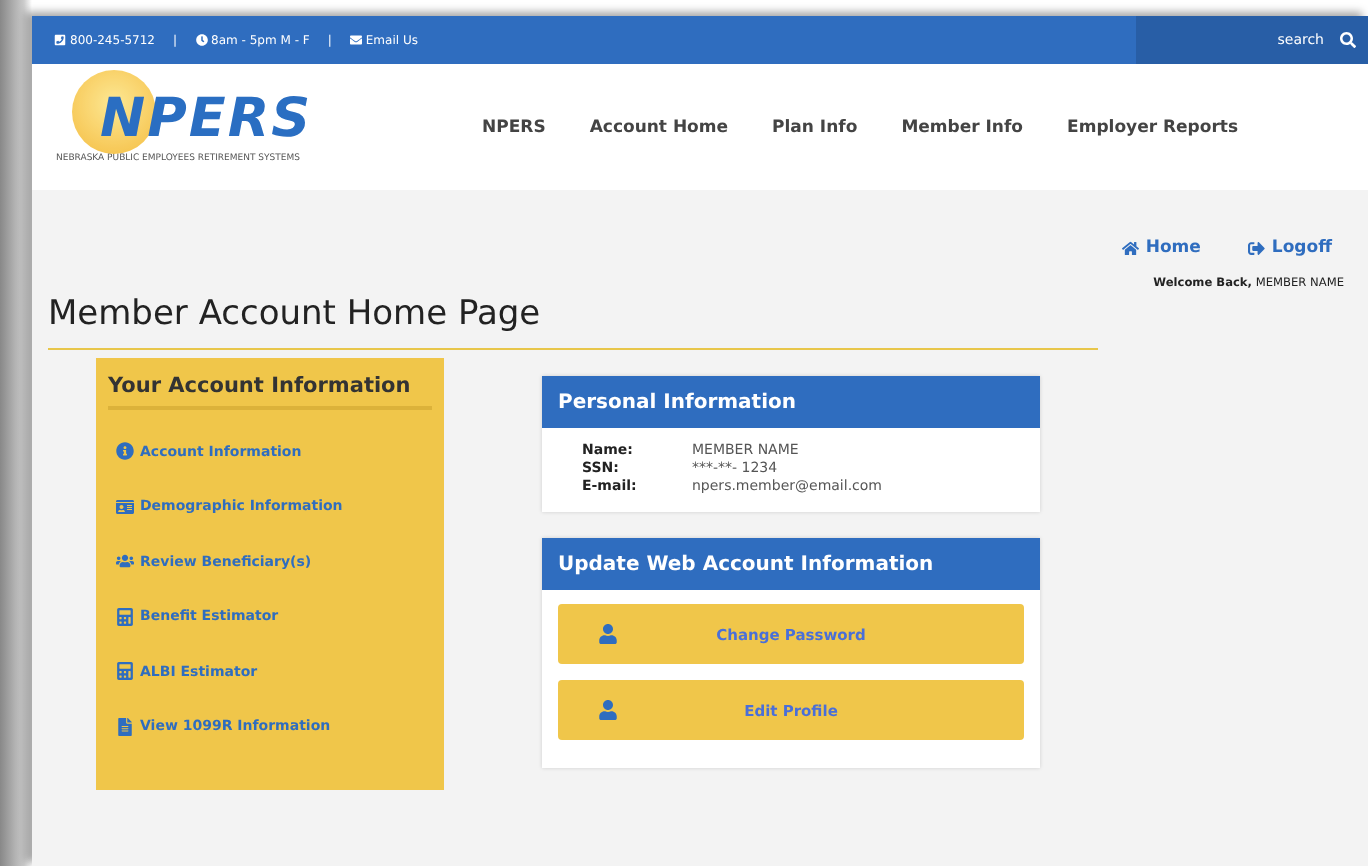 Image resolution: width=1368 pixels, height=866 pixels. What do you see at coordinates (125, 726) in the screenshot?
I see `document-icon` at bounding box center [125, 726].